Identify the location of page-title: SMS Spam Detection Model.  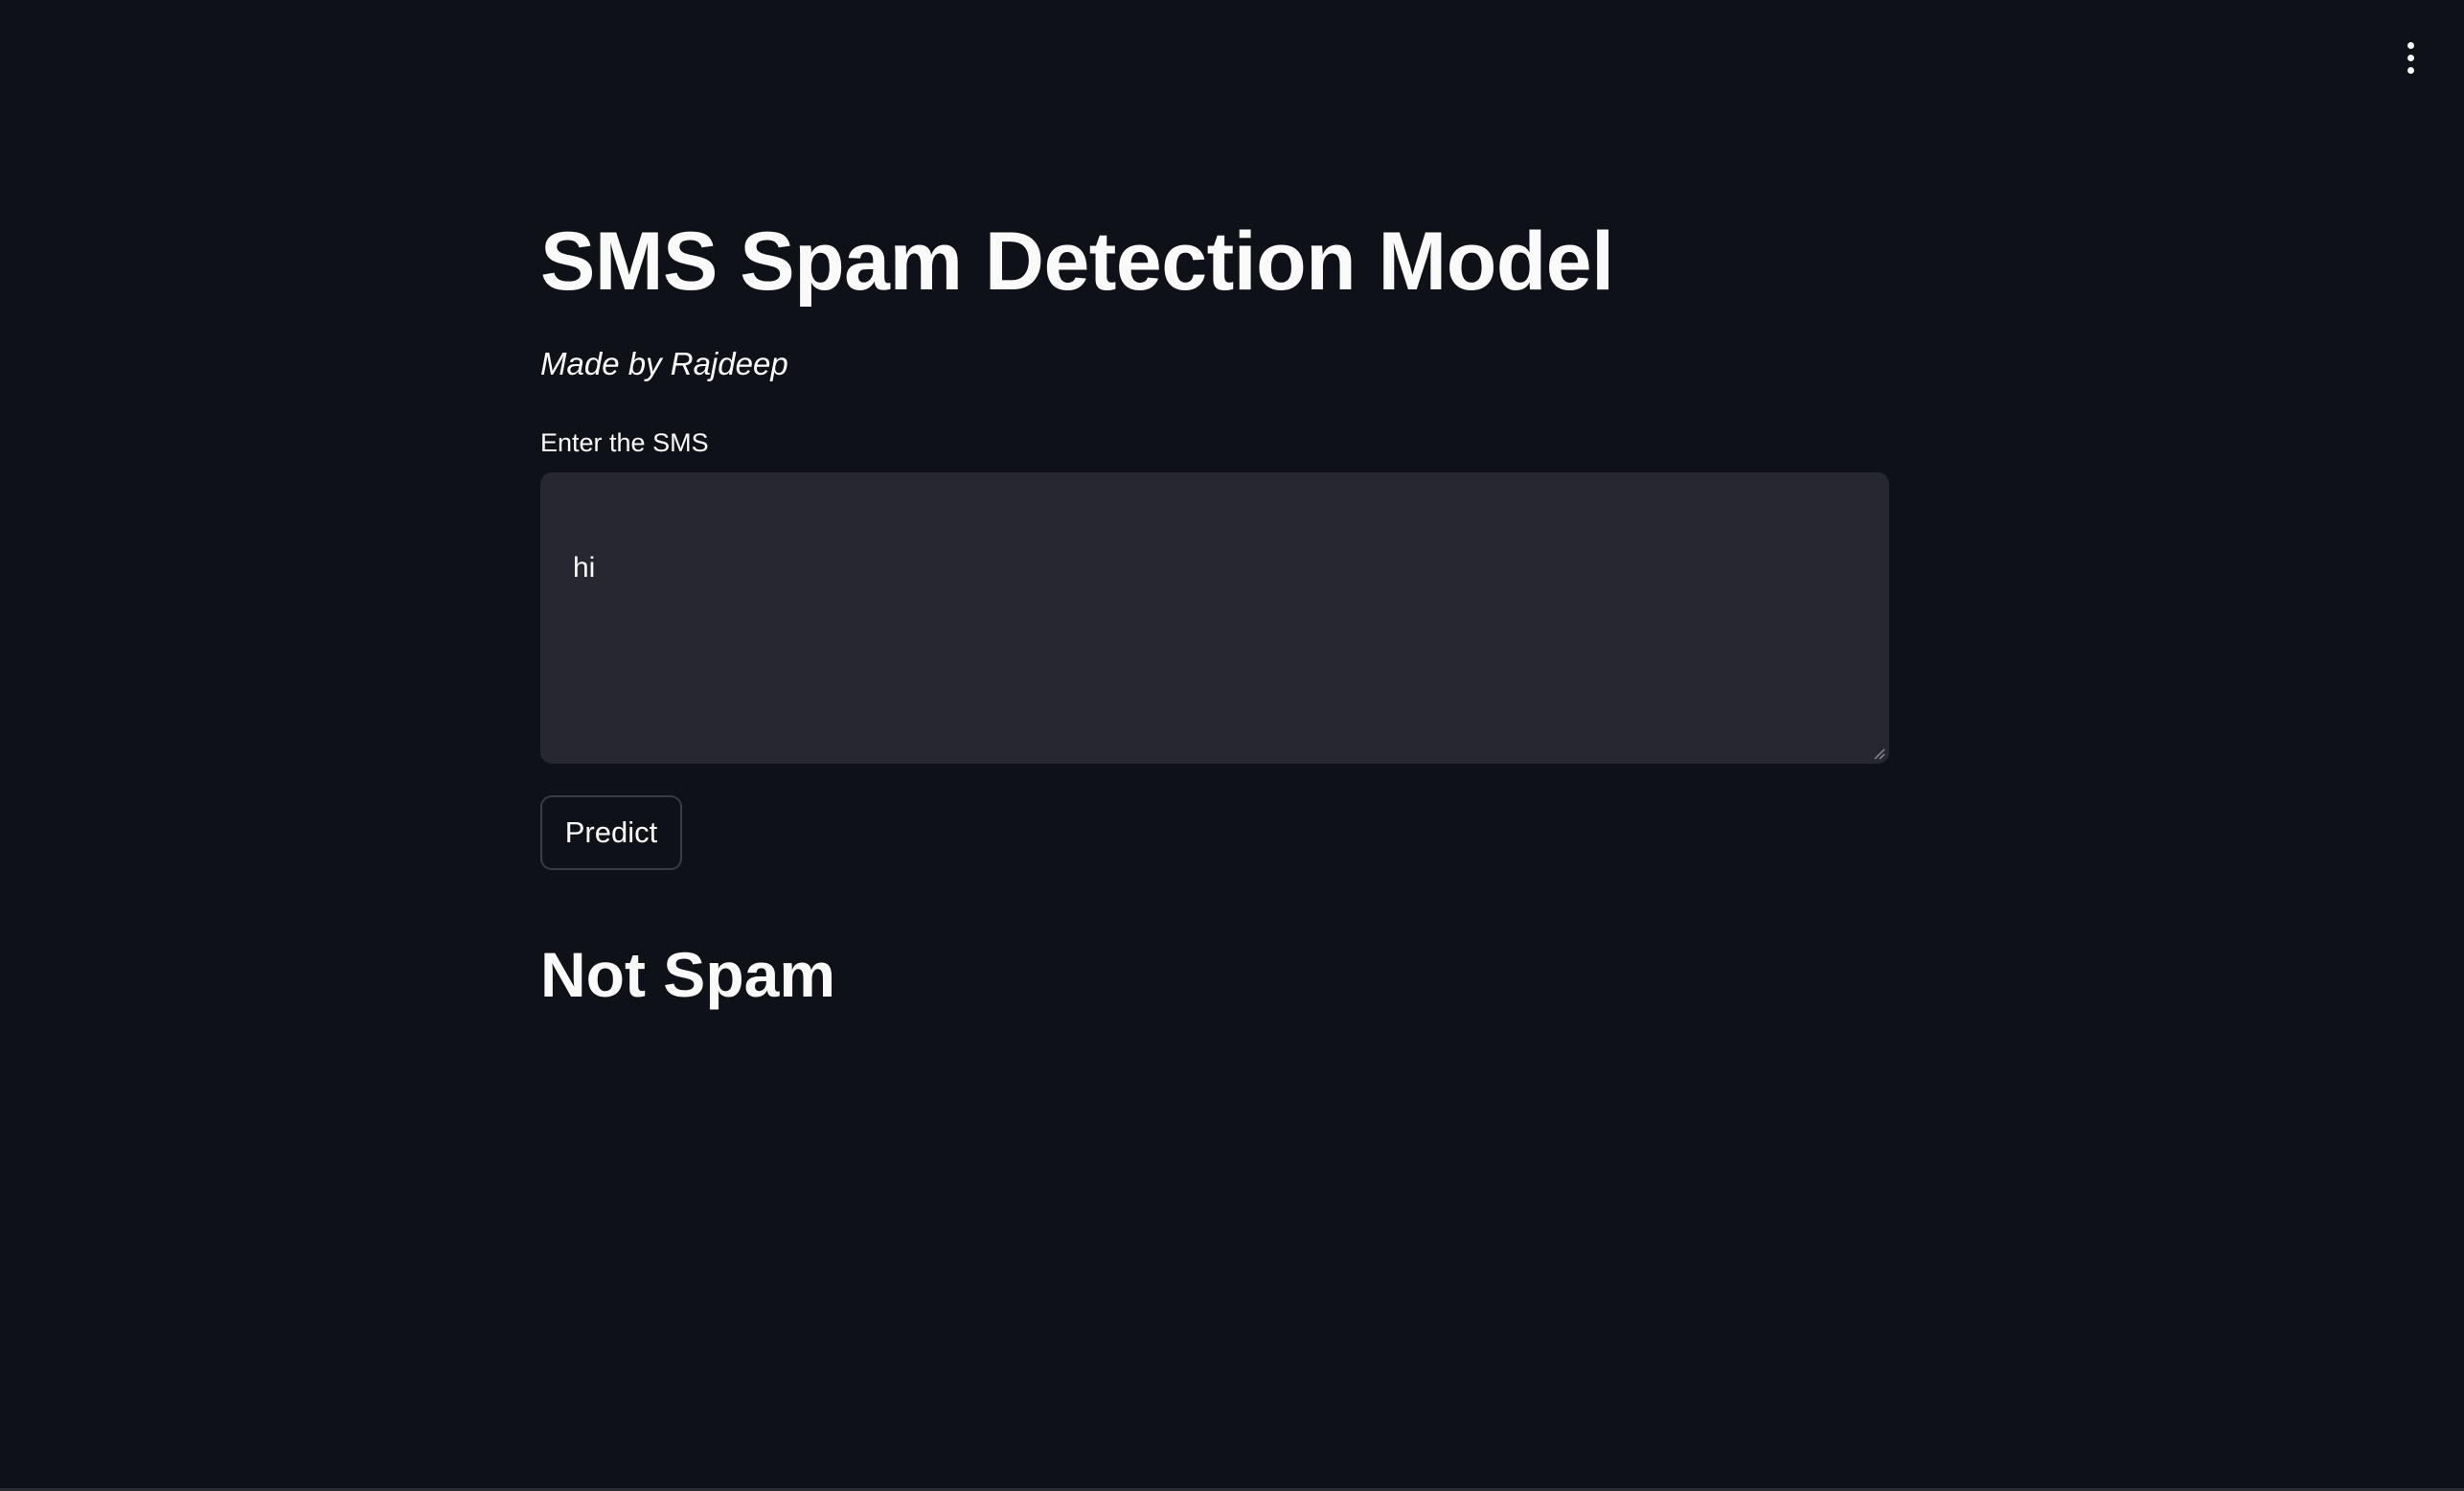
(1077, 262).